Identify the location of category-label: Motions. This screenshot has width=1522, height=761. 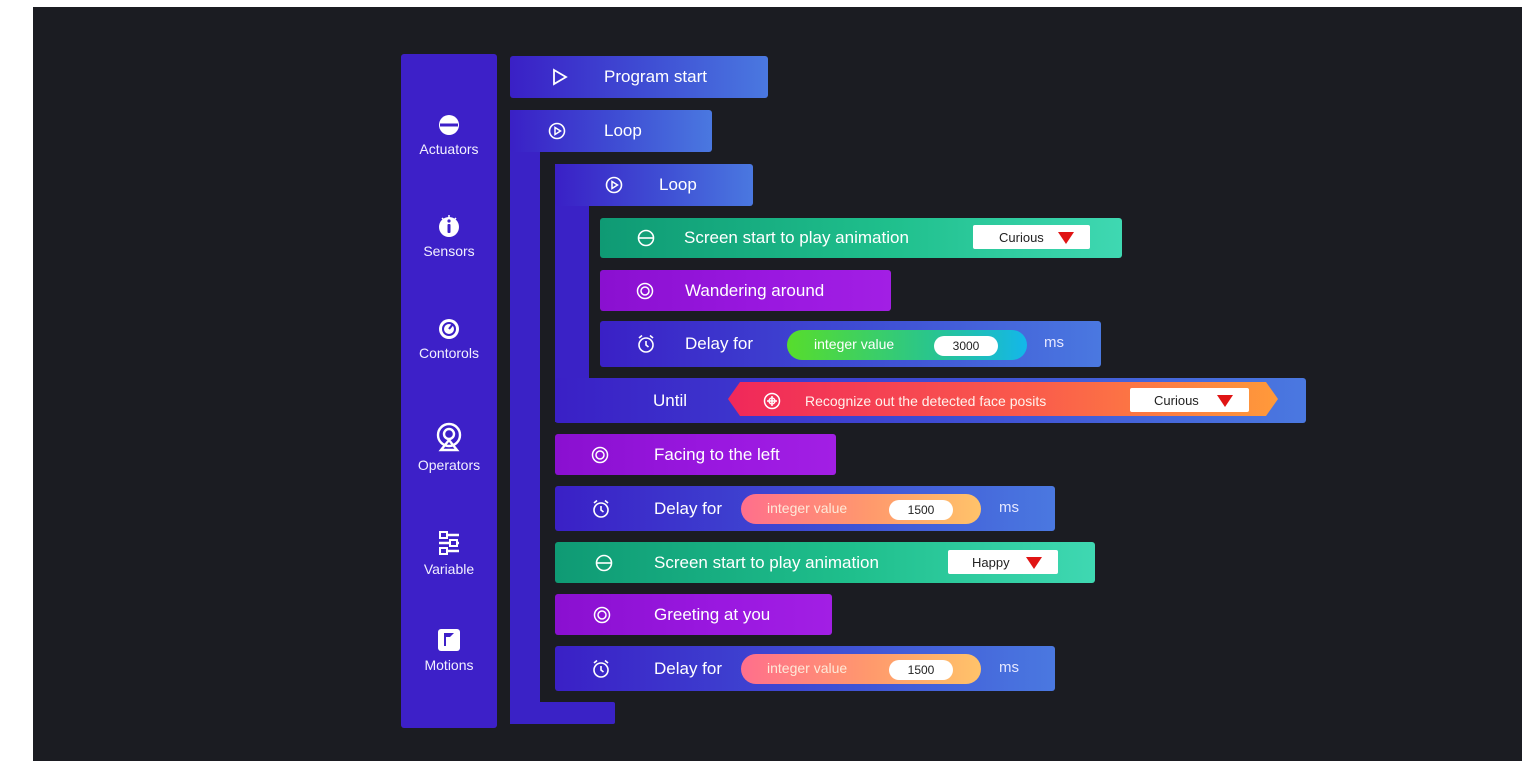
(449, 665).